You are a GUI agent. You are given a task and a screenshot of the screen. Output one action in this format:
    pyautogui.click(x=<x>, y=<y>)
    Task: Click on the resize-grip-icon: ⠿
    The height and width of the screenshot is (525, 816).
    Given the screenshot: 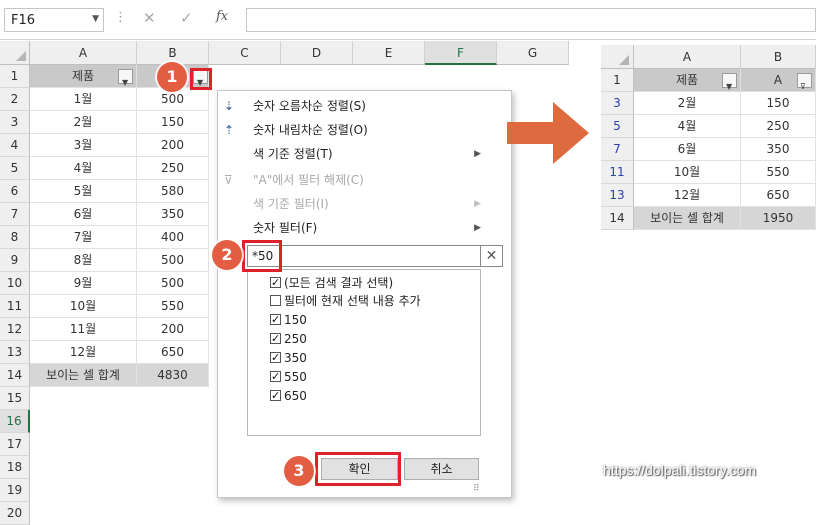 What is the action you would take?
    pyautogui.click(x=476, y=489)
    